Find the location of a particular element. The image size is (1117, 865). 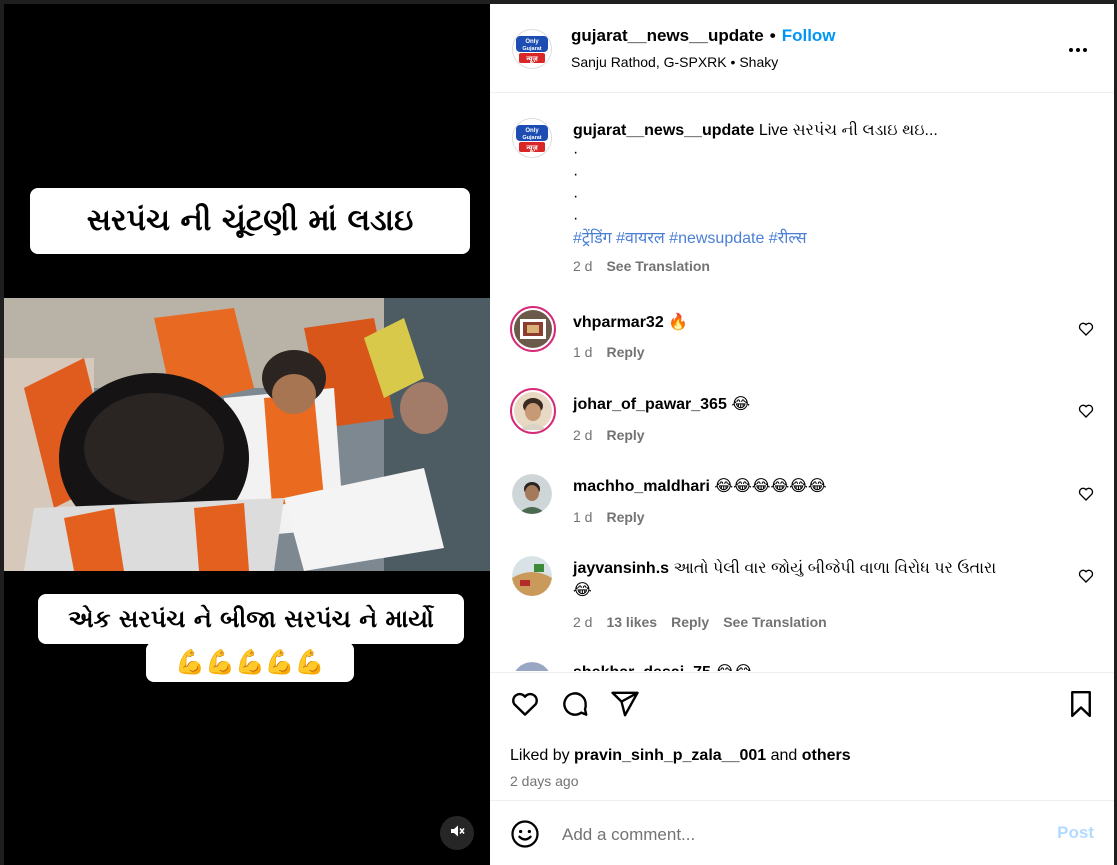

comment-text: 😂😂😂😂😂😂 is located at coordinates (770, 486).